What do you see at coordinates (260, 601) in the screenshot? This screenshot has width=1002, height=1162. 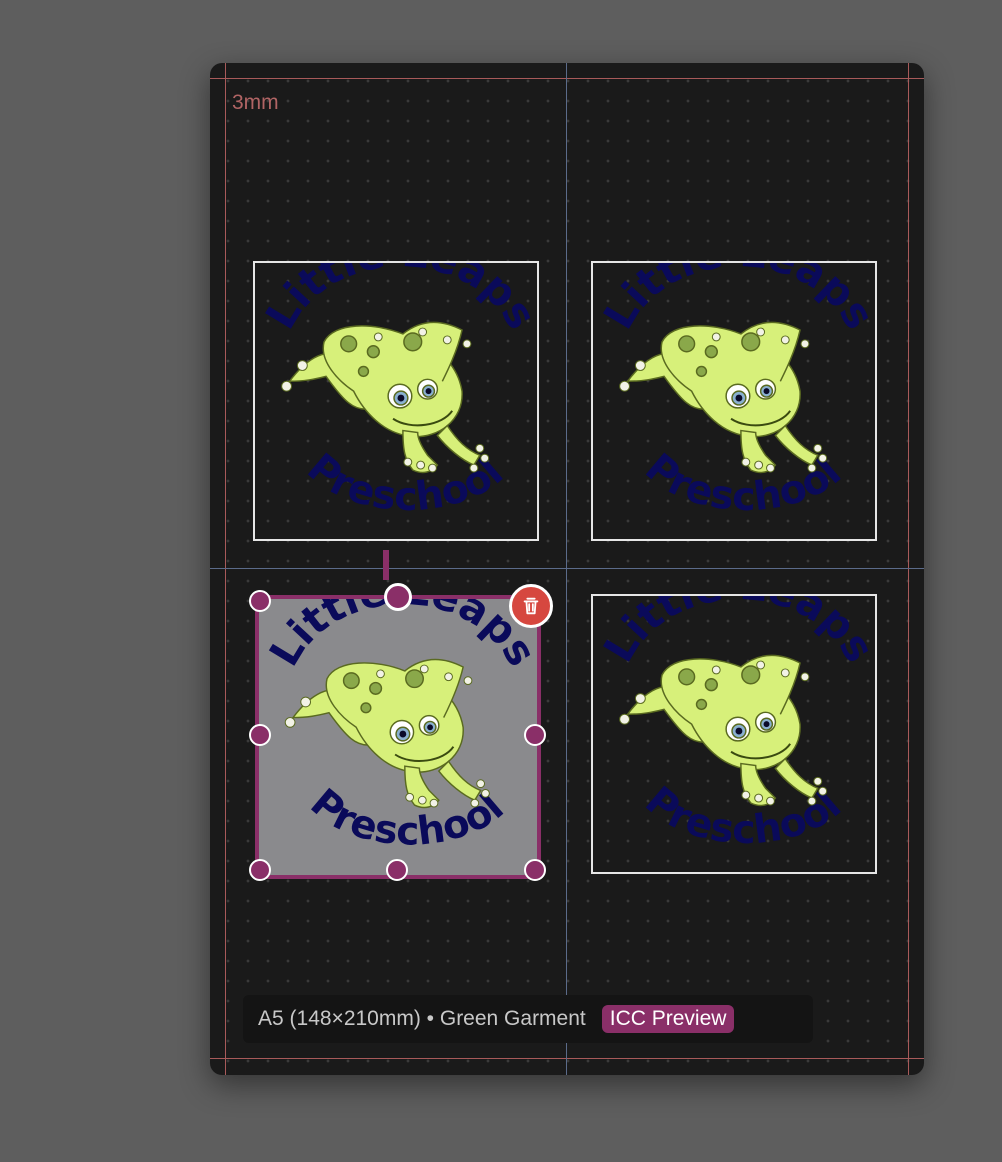 I see `resize-handle-top-left` at bounding box center [260, 601].